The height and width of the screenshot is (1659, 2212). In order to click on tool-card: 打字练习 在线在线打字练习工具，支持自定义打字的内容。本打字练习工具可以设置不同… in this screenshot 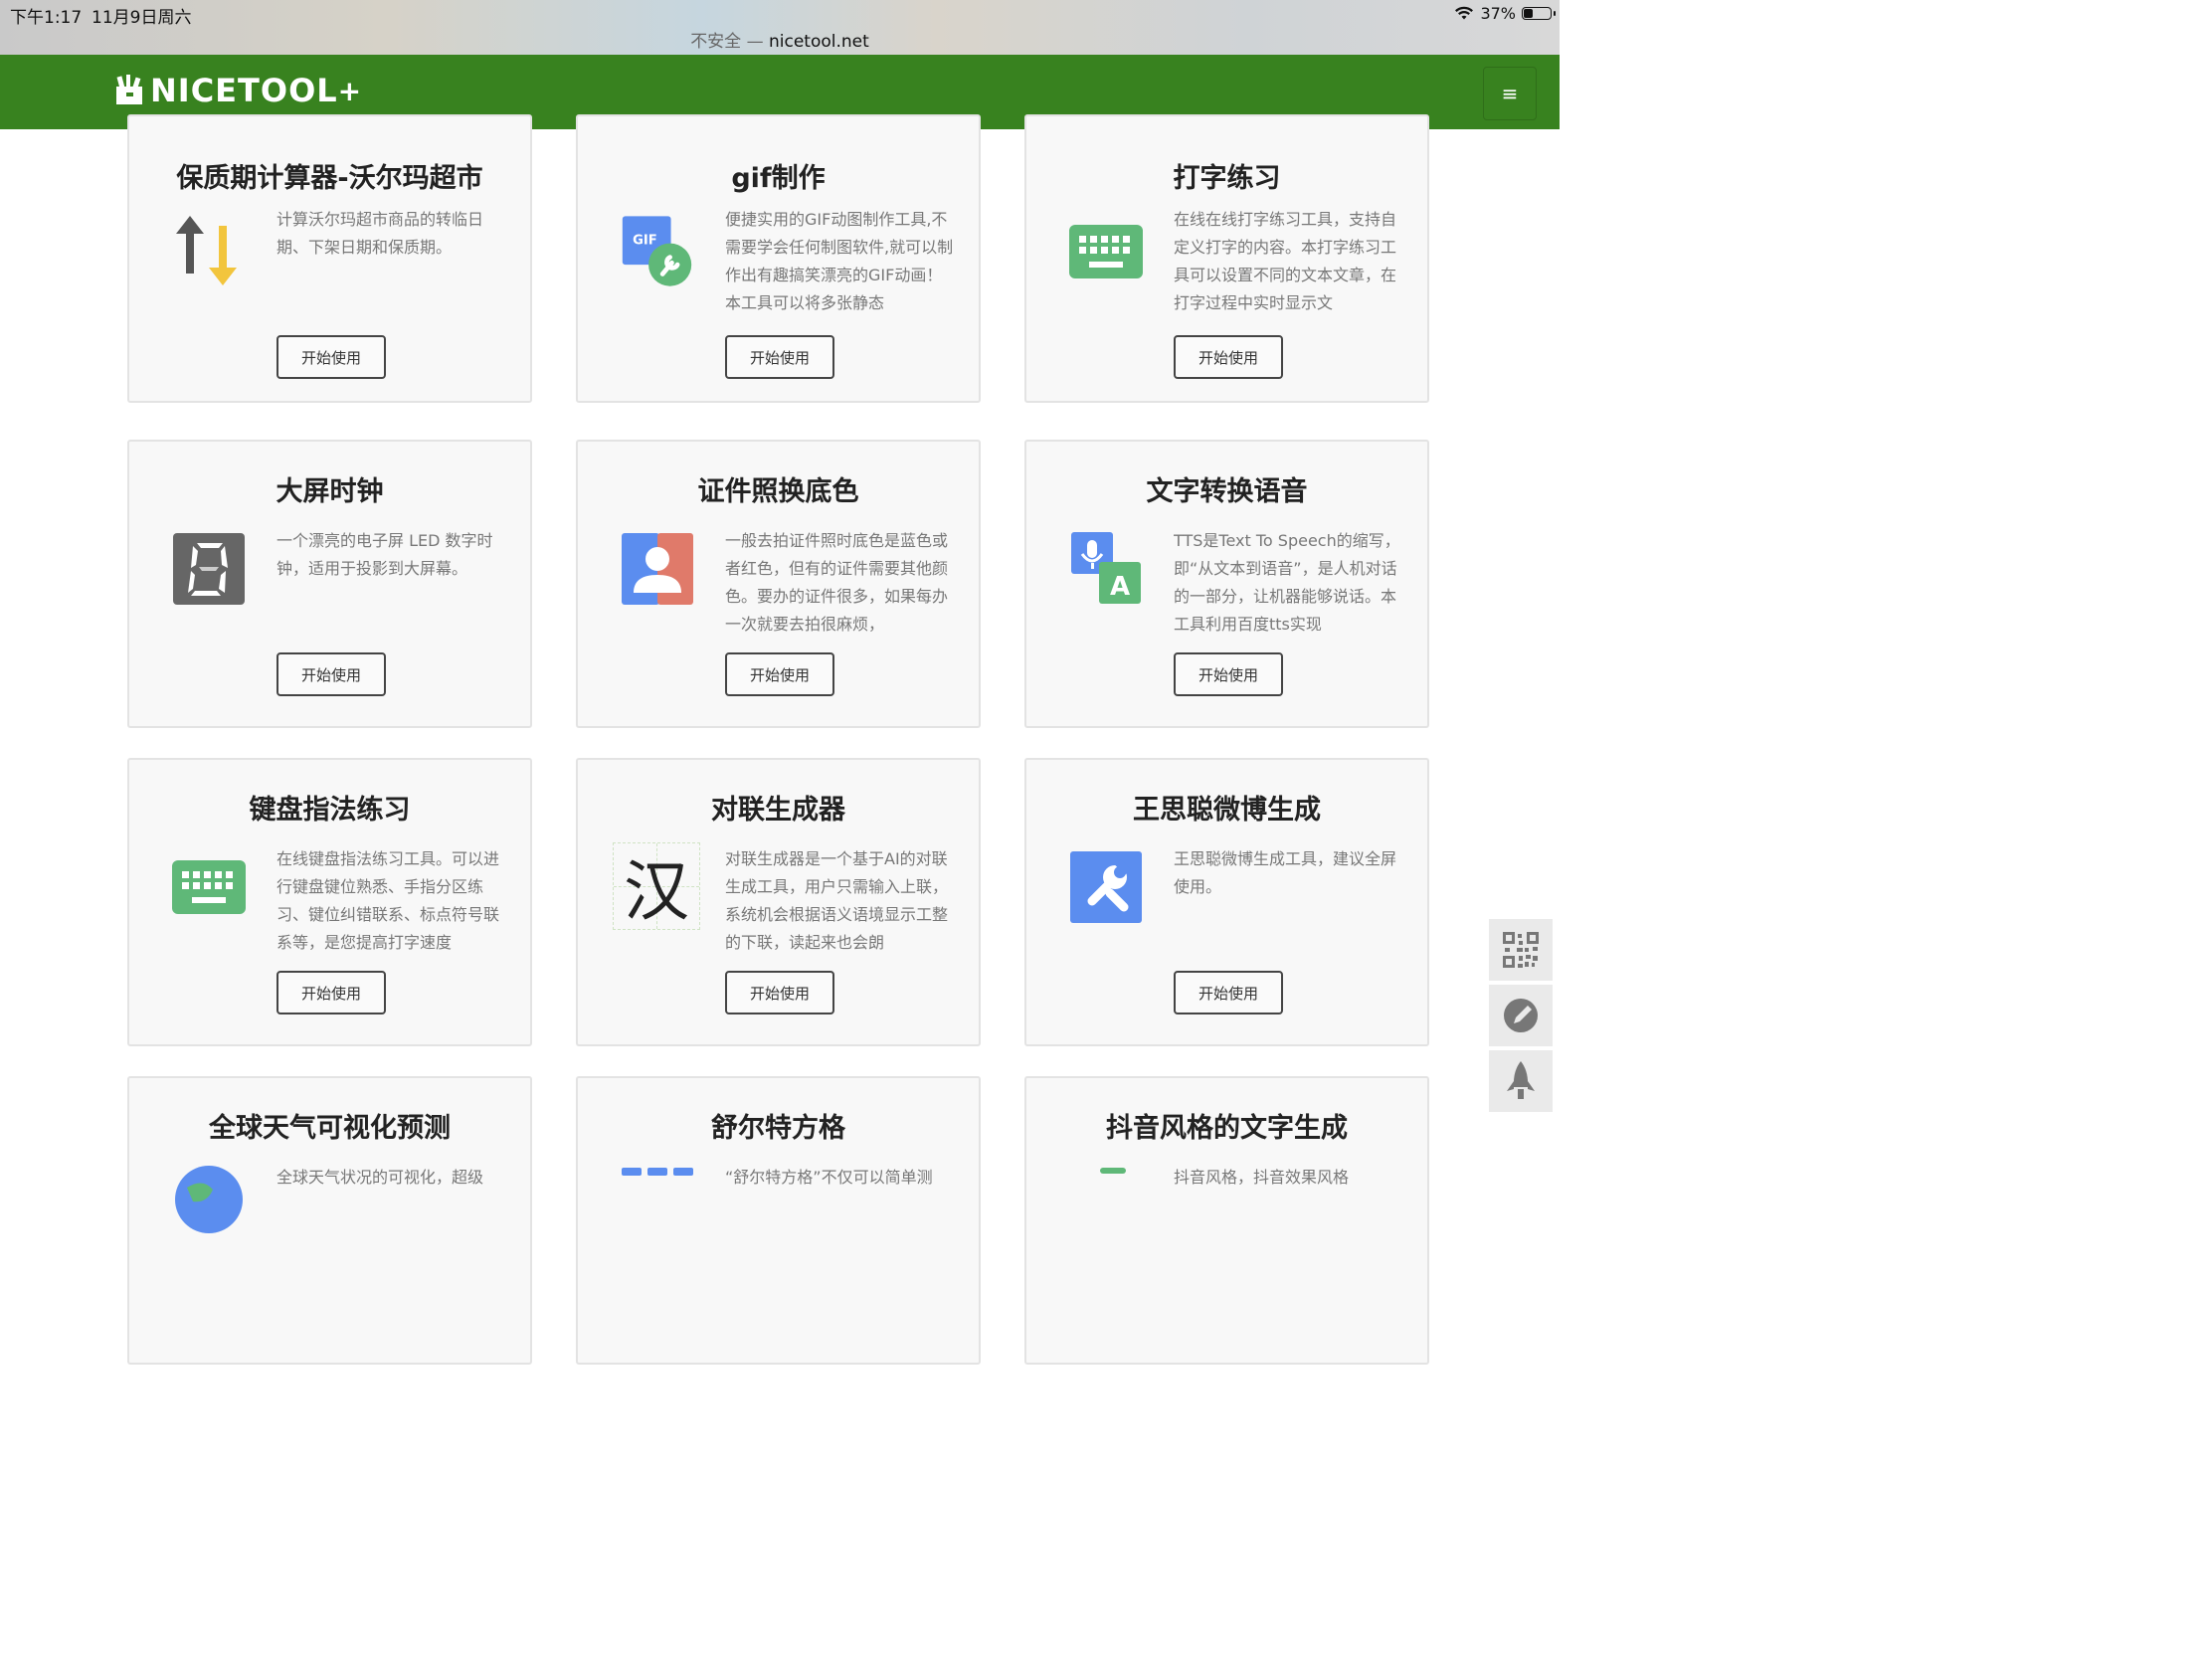, I will do `click(1226, 258)`.